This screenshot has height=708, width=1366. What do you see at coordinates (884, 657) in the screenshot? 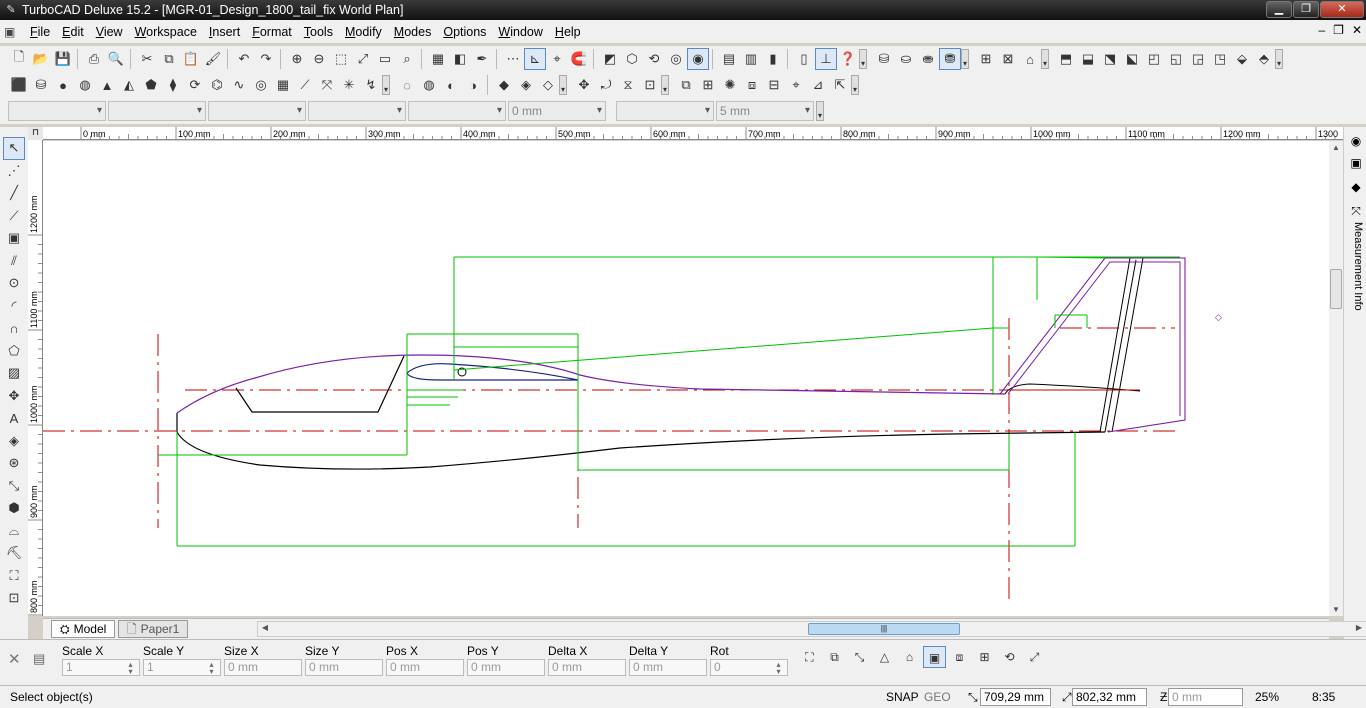
I see `triangle-mode-icon: △` at bounding box center [884, 657].